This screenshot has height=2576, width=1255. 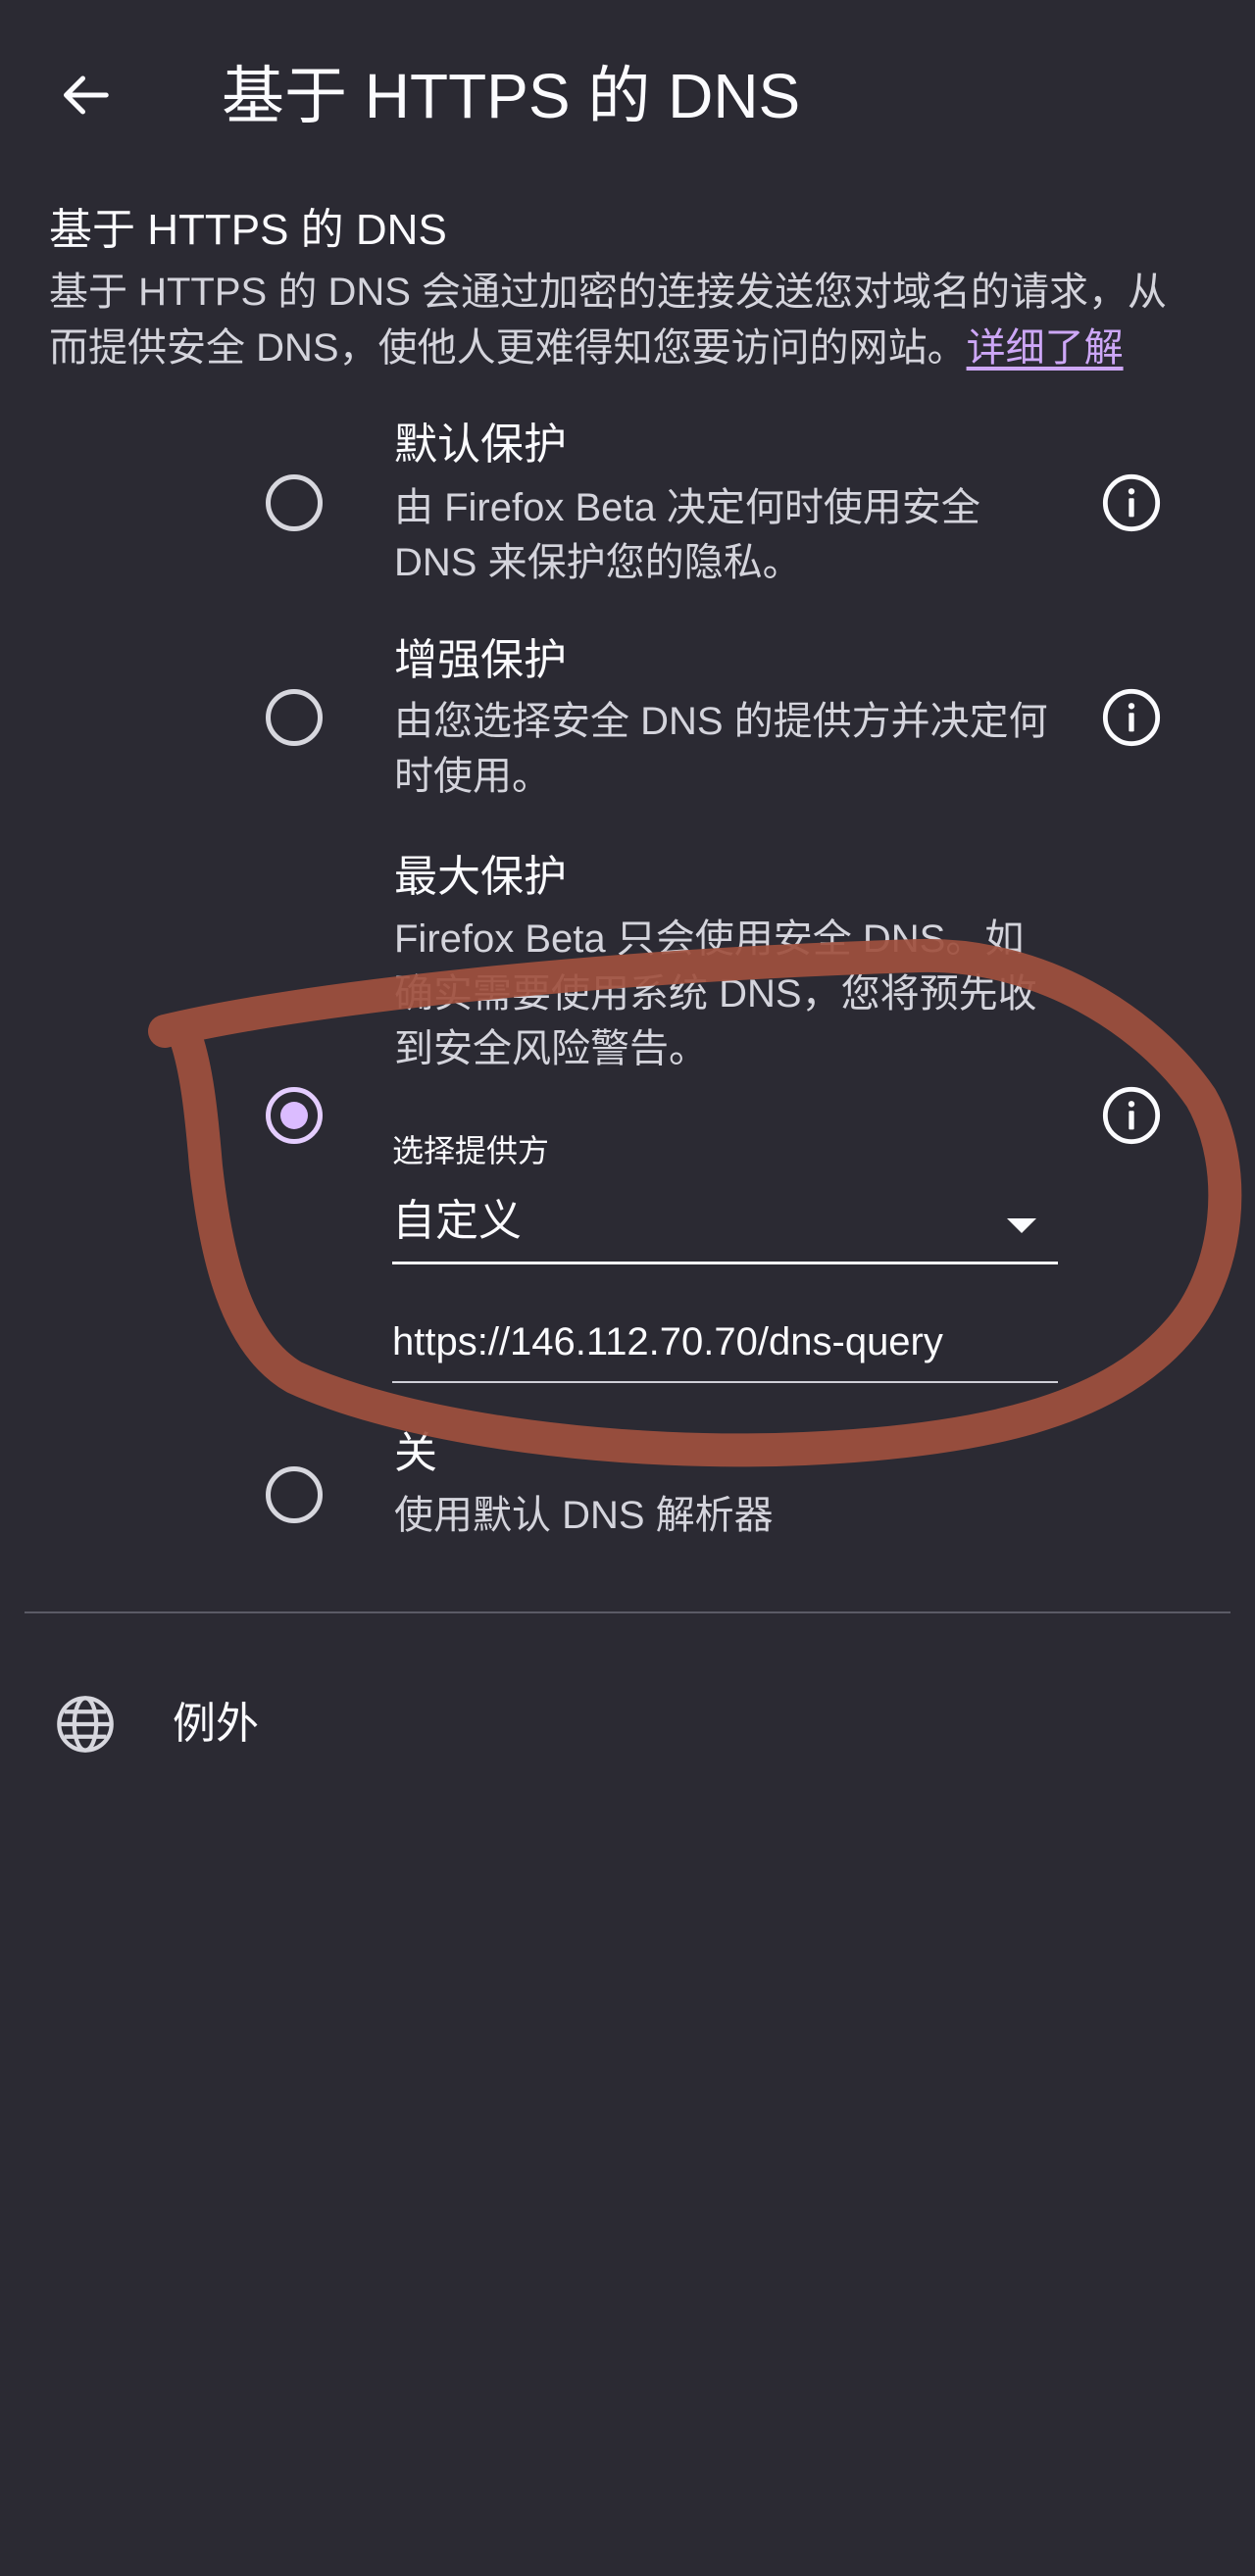 I want to click on radio-off, so click(x=294, y=1494).